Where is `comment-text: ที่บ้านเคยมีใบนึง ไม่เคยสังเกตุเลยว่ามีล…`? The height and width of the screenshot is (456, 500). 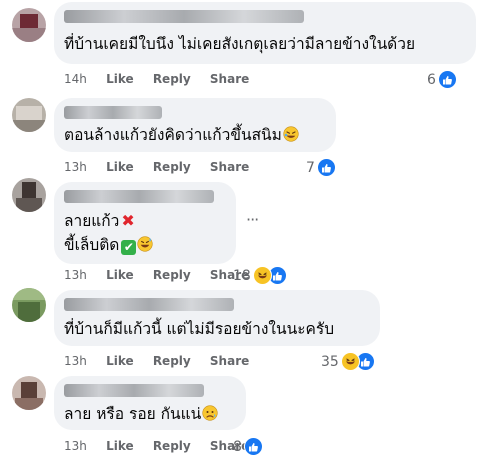 comment-text: ที่บ้านเคยมีใบนึง ไม่เคยสังเกตุเลยว่ามีล… is located at coordinates (240, 44).